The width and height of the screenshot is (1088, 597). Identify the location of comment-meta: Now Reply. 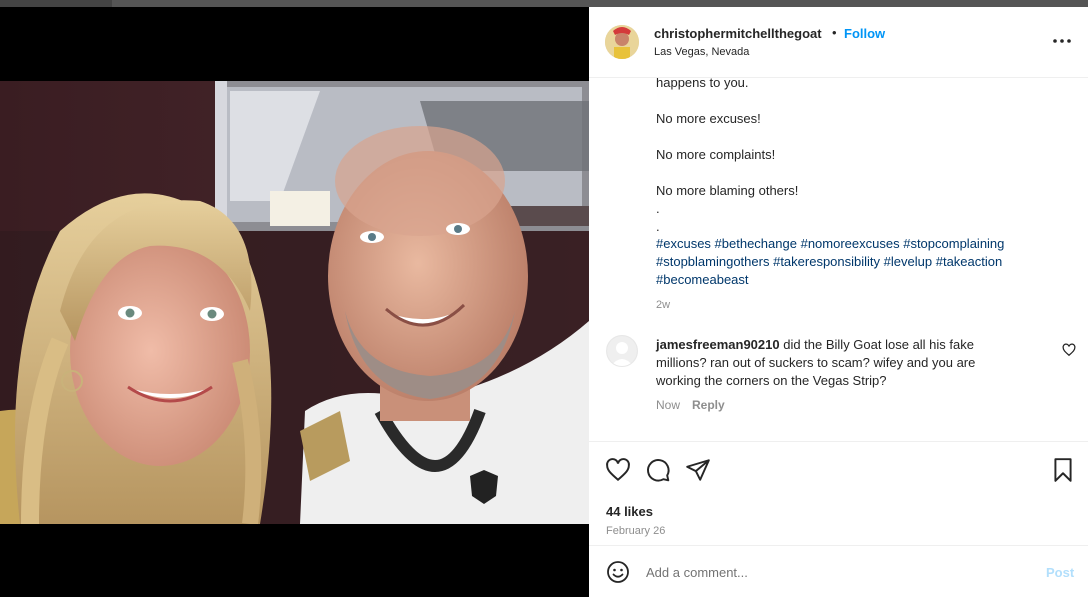
(690, 405).